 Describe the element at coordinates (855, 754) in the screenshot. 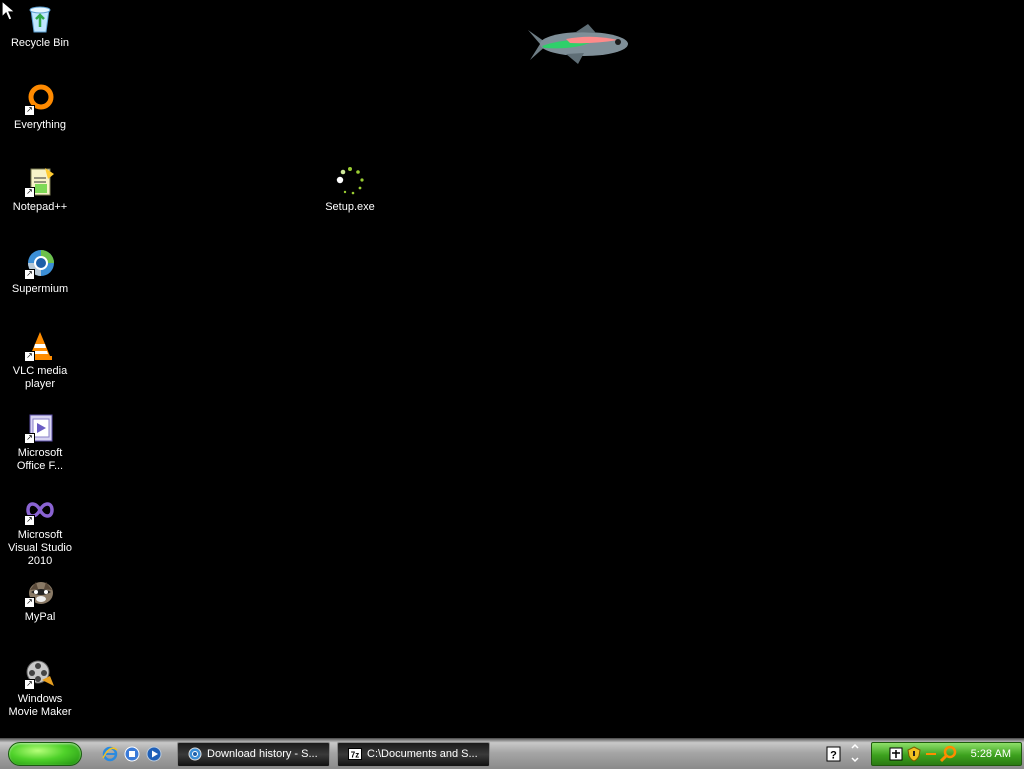

I see `tray-expand-chevron-icon` at that location.